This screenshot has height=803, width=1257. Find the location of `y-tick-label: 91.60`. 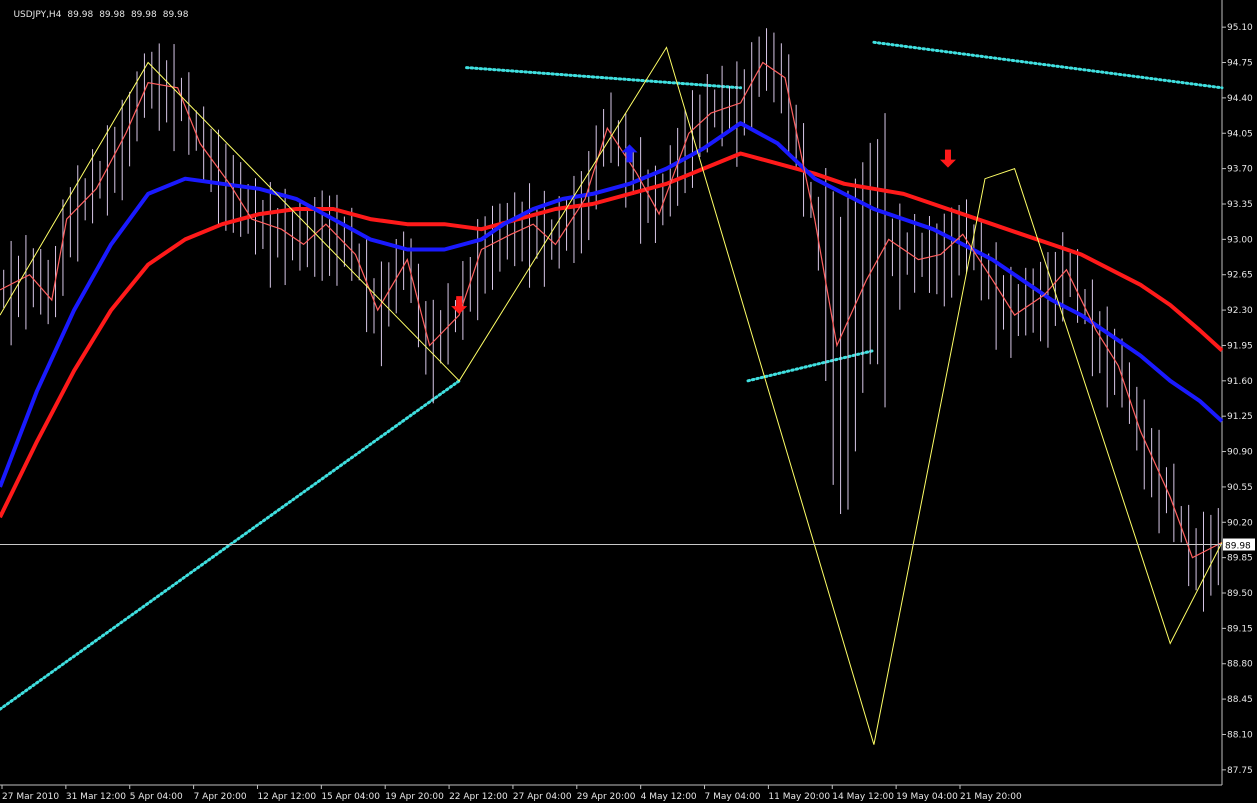

y-tick-label: 91.60 is located at coordinates (1240, 382).